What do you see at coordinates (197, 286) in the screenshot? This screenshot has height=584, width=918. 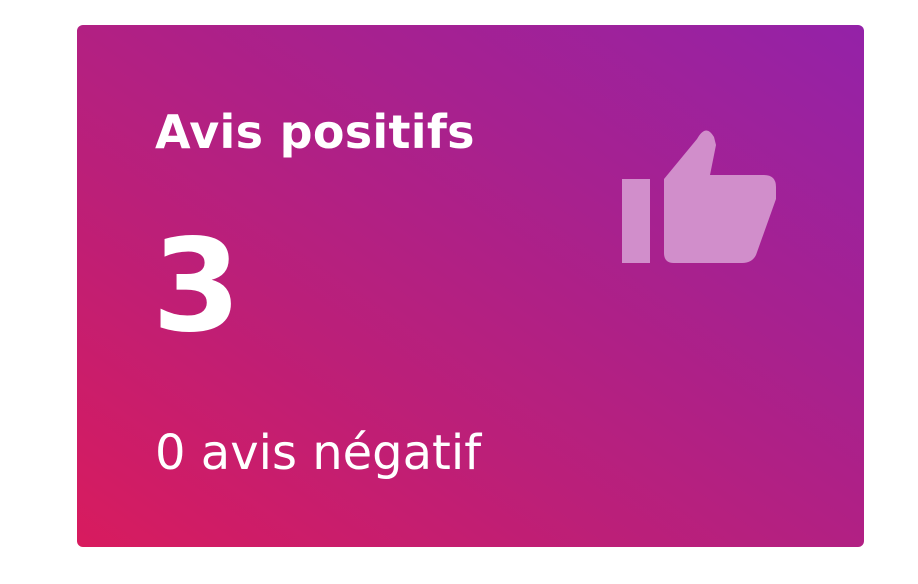 I see `positive-review-count: 3` at bounding box center [197, 286].